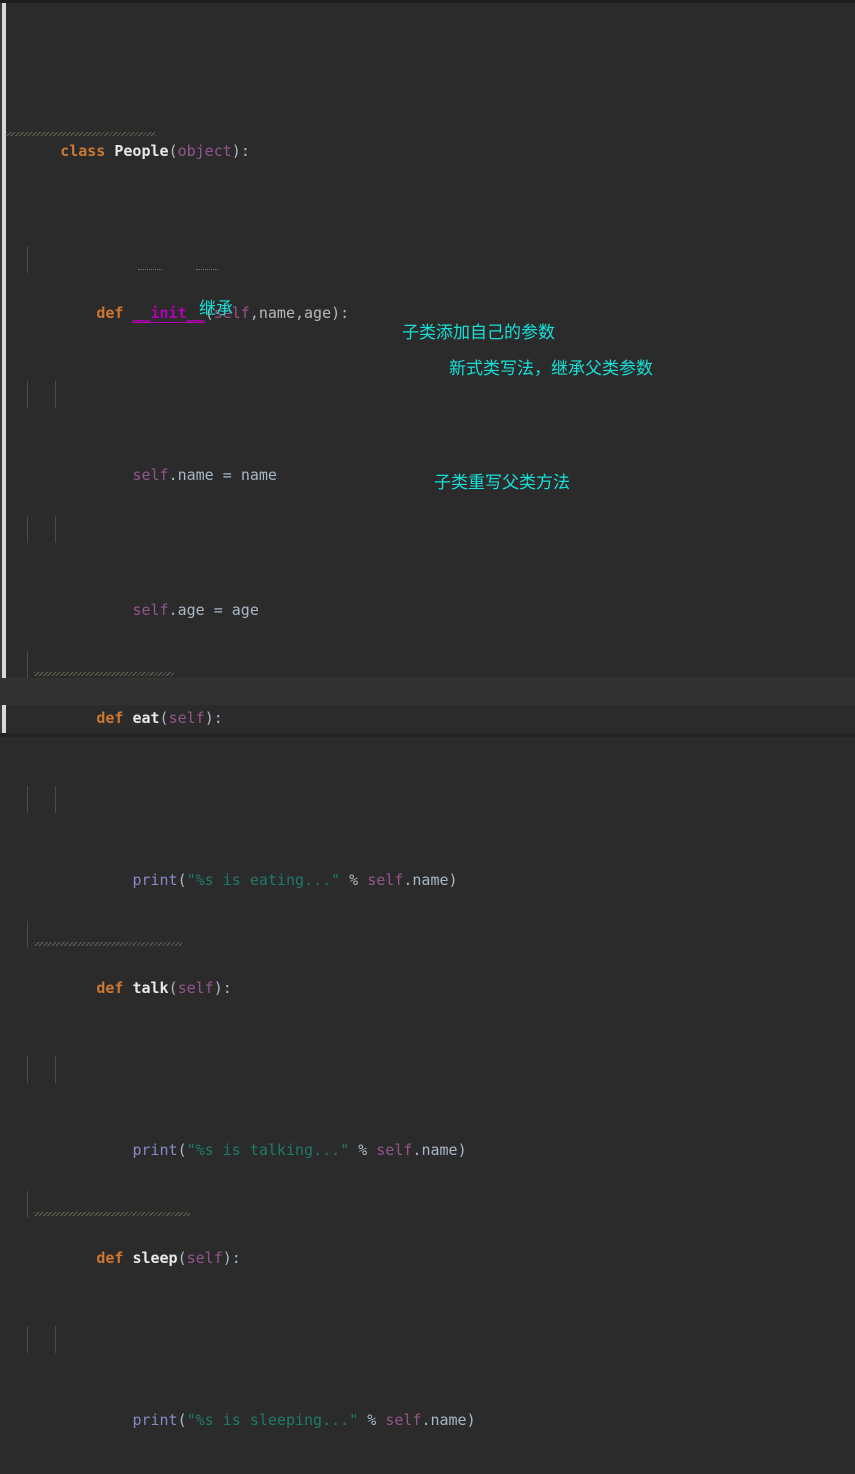 This screenshot has height=1474, width=855. I want to click on token-value-name: name, so click(258, 475).